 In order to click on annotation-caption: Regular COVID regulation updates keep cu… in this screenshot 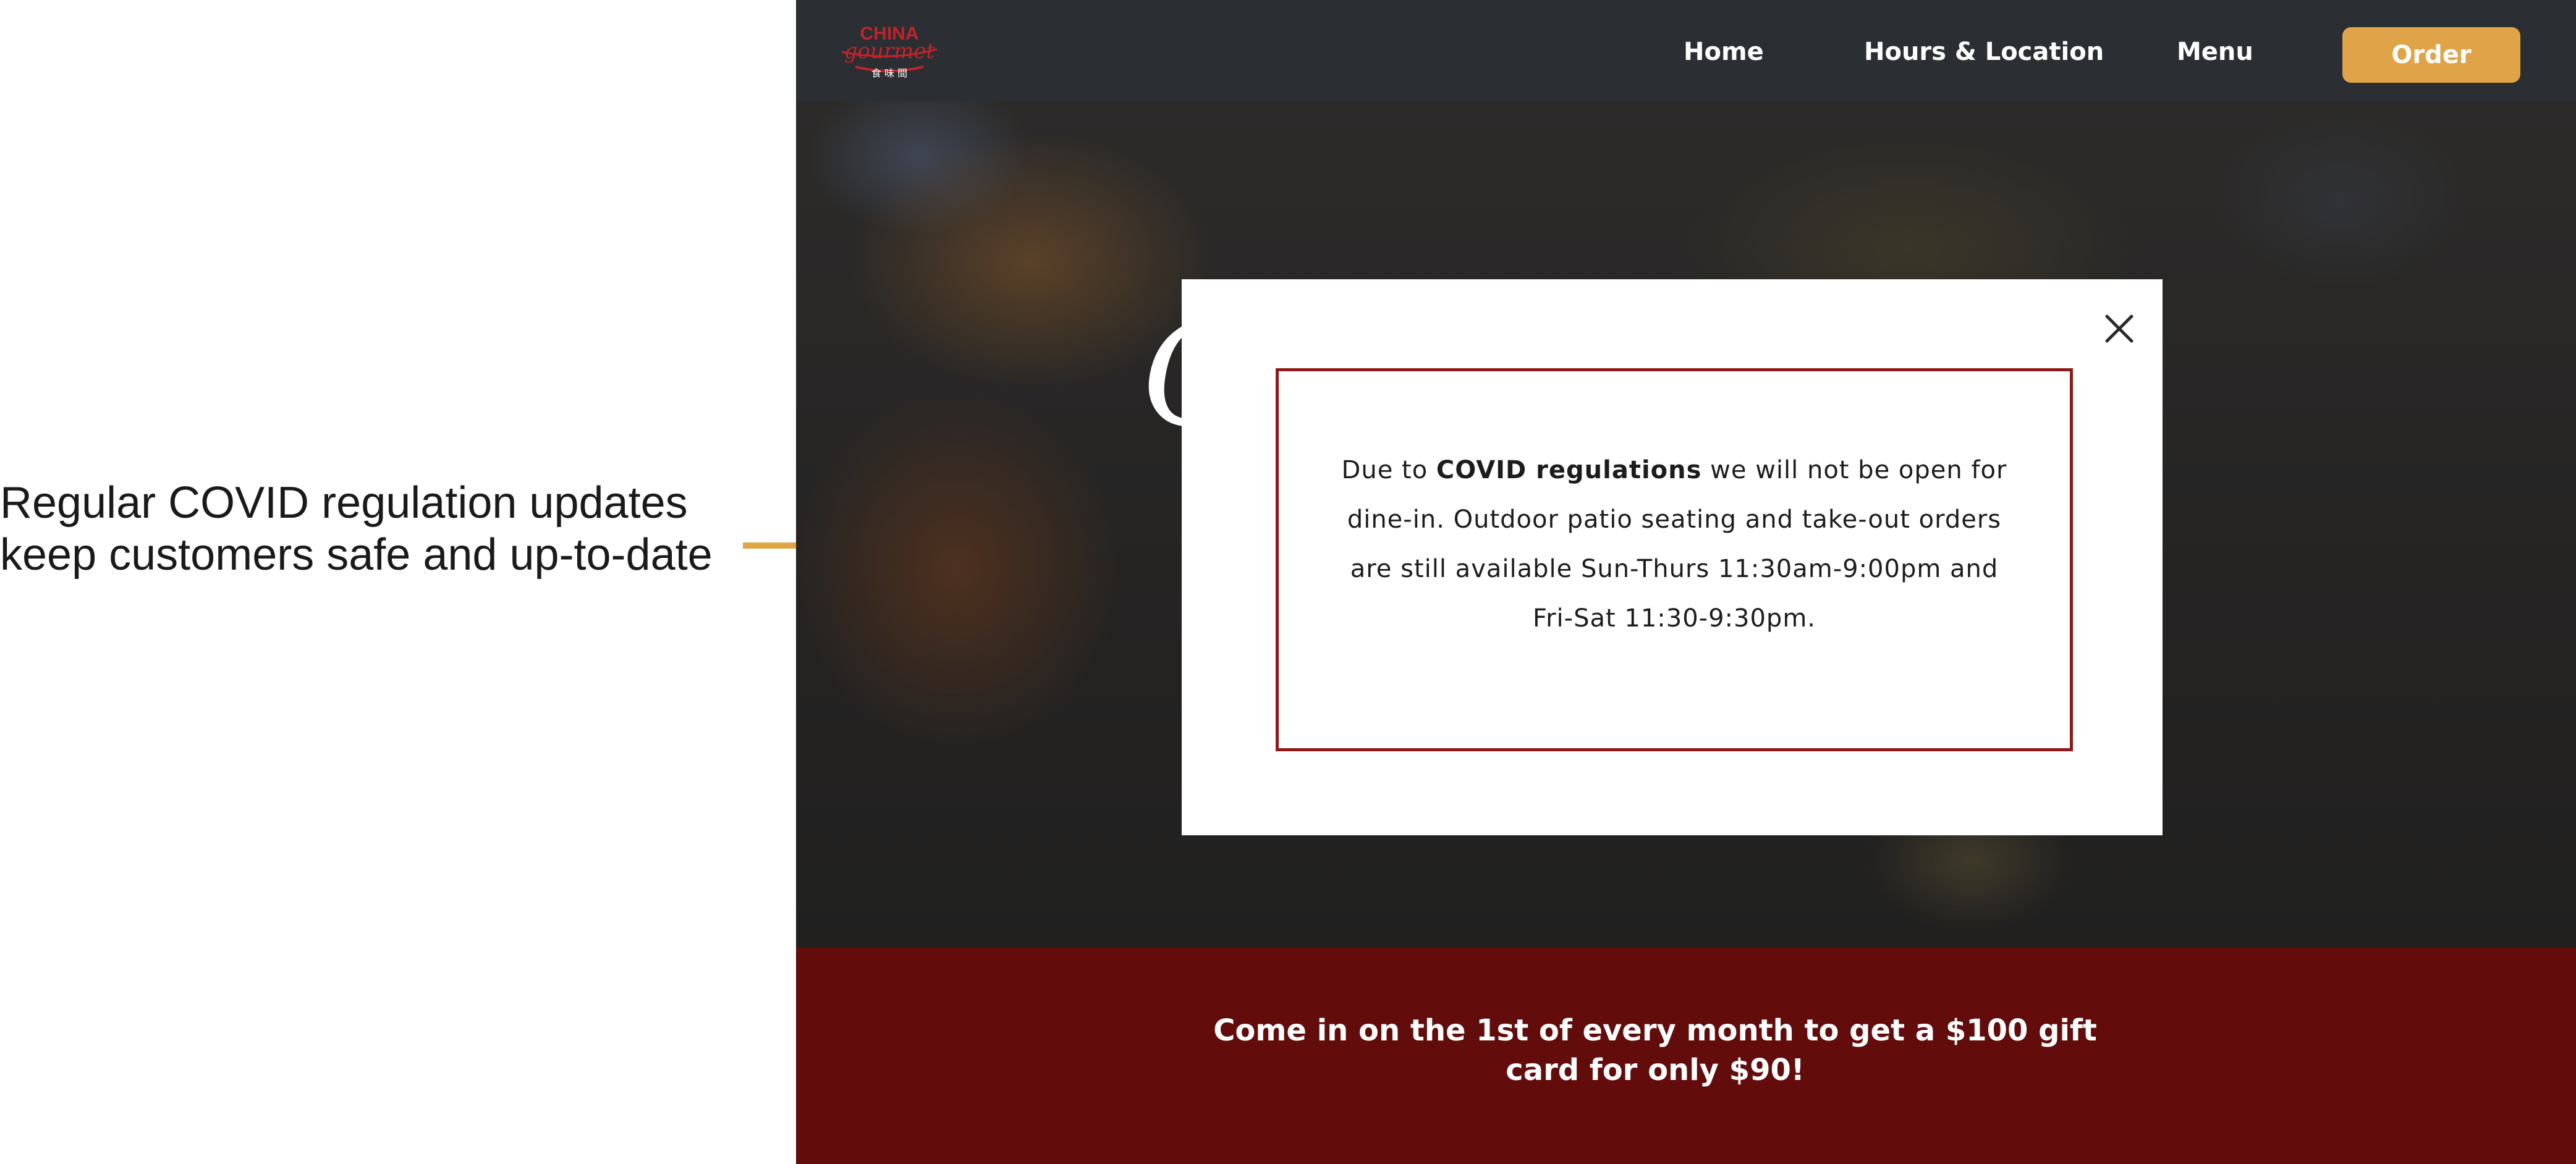, I will do `click(371, 529)`.